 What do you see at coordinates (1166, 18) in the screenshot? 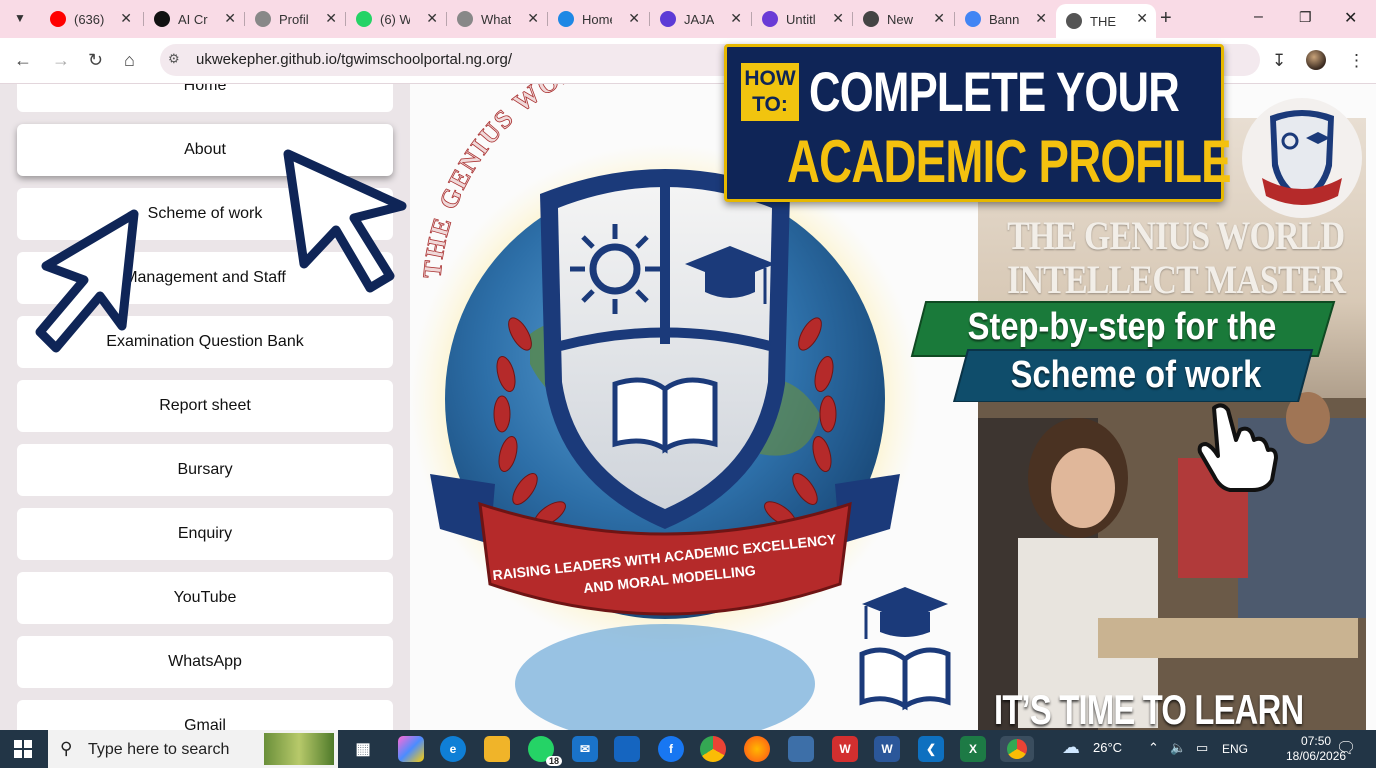
I see `new-tab-button: +` at bounding box center [1166, 18].